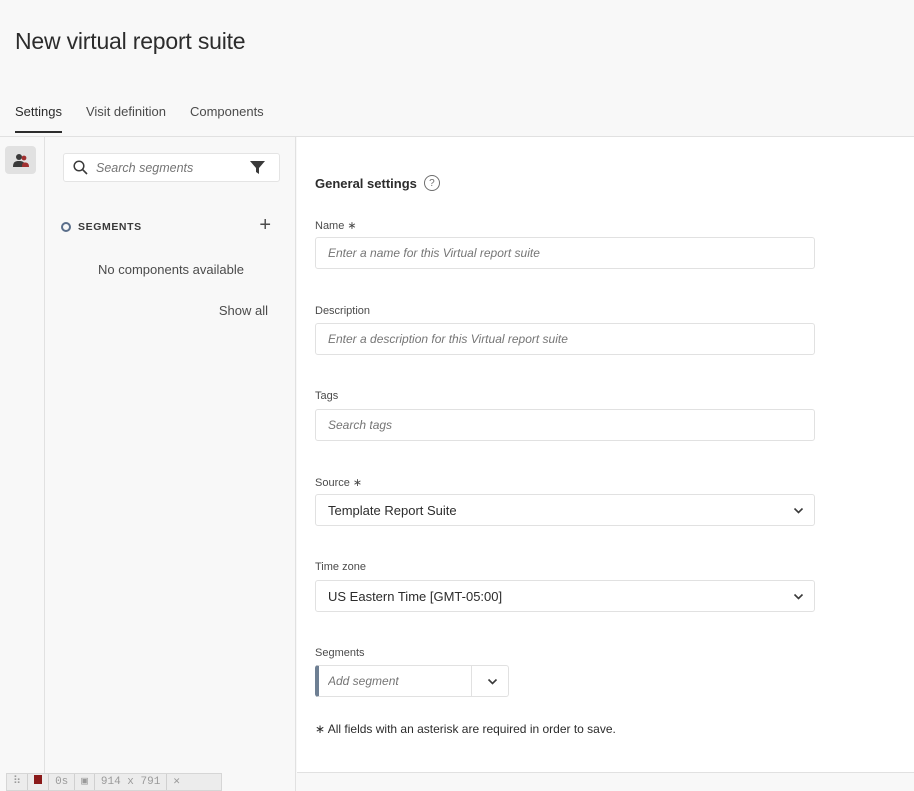  What do you see at coordinates (227, 118) in the screenshot?
I see `tab-components: Components` at bounding box center [227, 118].